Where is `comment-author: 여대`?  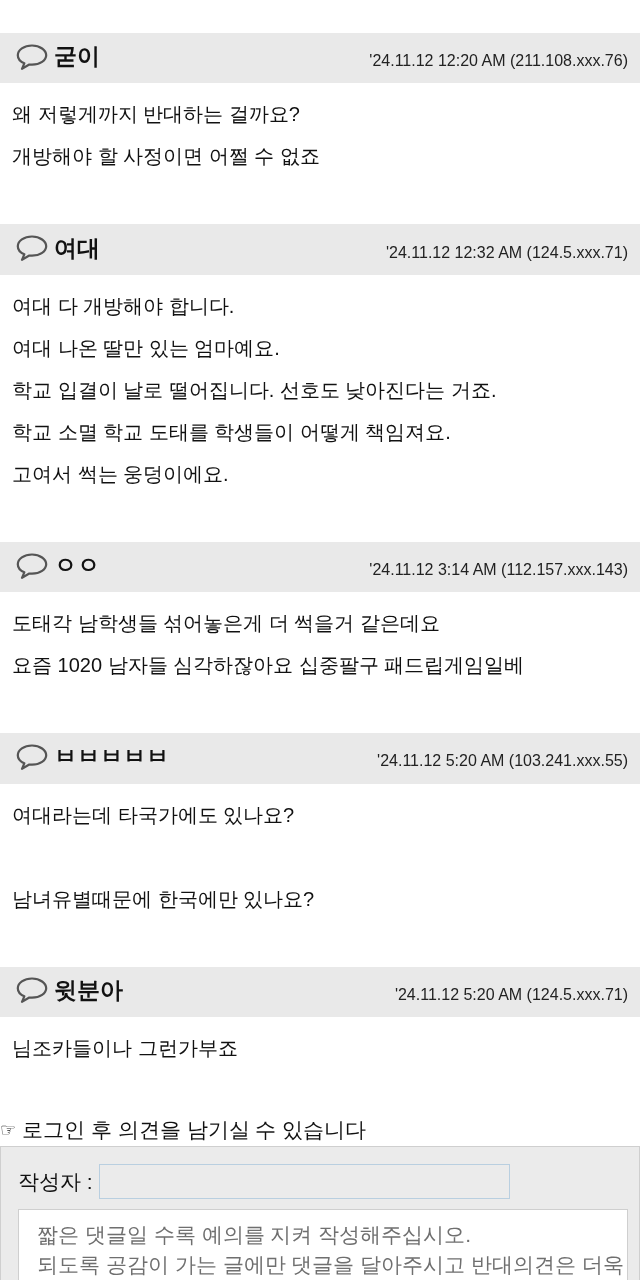
comment-author: 여대 is located at coordinates (77, 247).